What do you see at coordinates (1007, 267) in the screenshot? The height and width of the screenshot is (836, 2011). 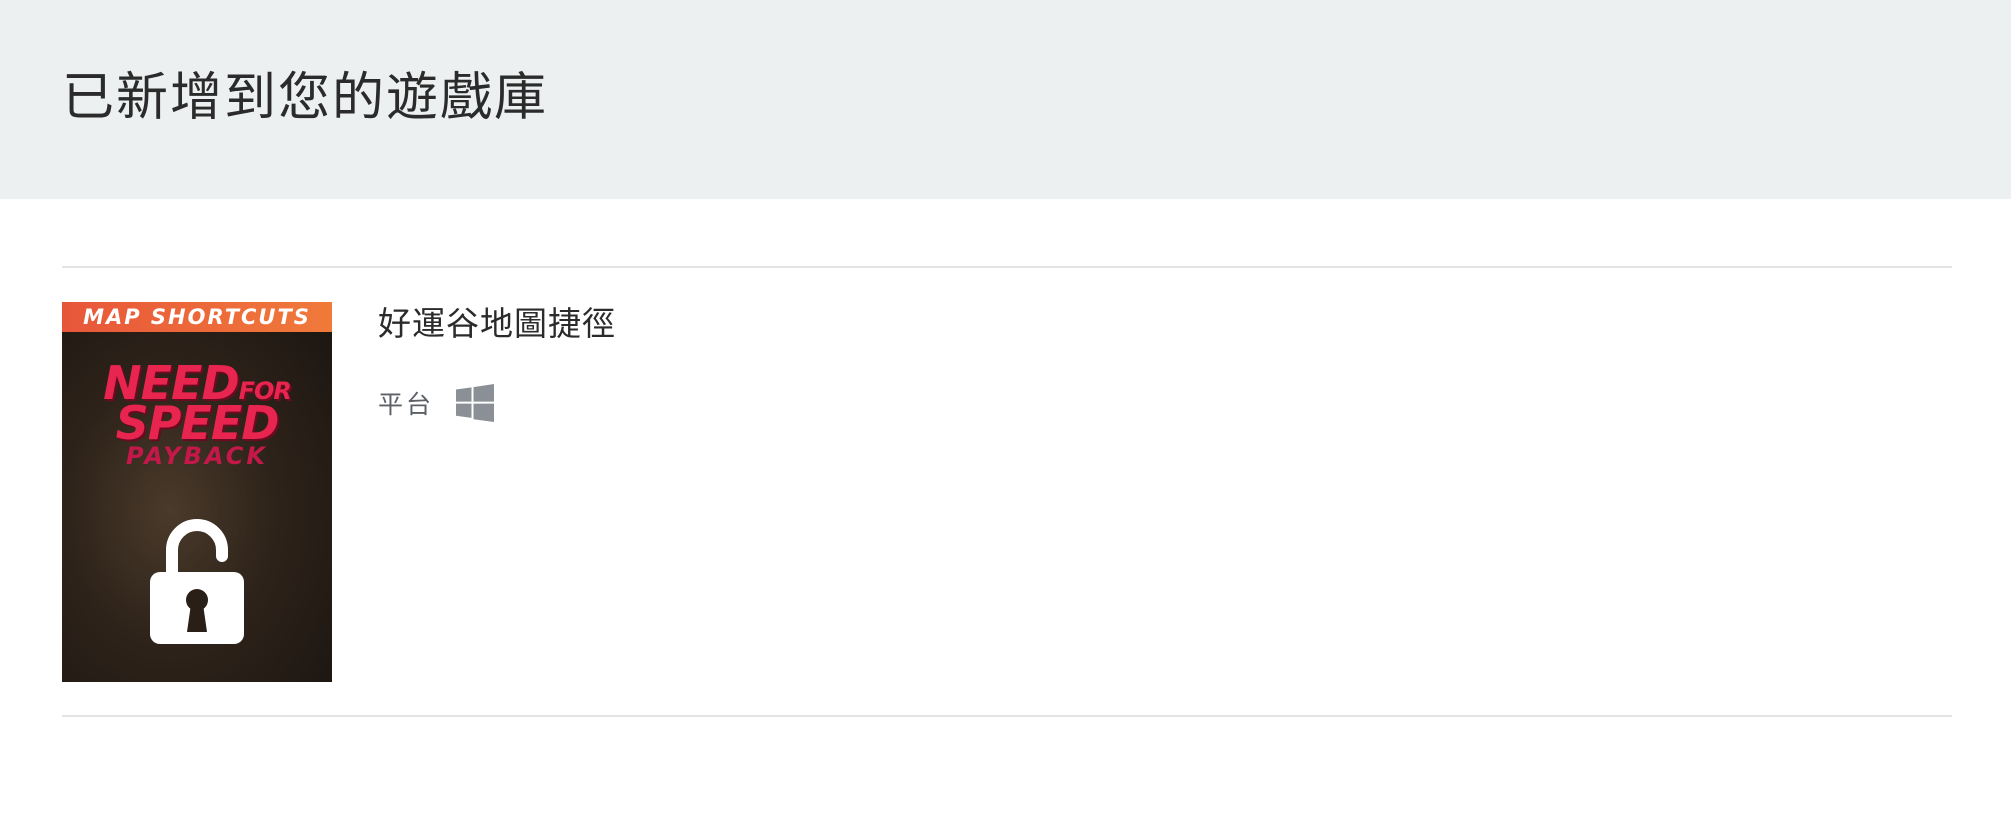 I see `top-divider` at bounding box center [1007, 267].